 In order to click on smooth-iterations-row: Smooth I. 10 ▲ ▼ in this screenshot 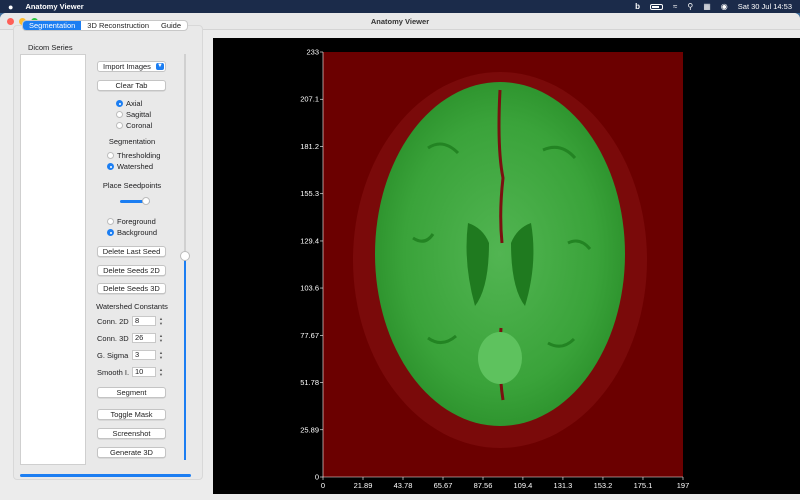, I will do `click(130, 372)`.